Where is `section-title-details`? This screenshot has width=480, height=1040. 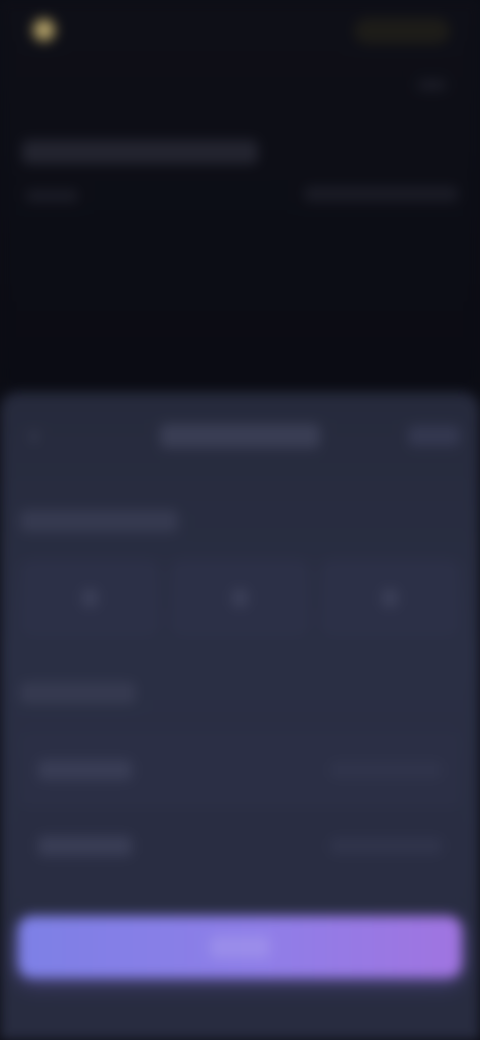 section-title-details is located at coordinates (78, 693).